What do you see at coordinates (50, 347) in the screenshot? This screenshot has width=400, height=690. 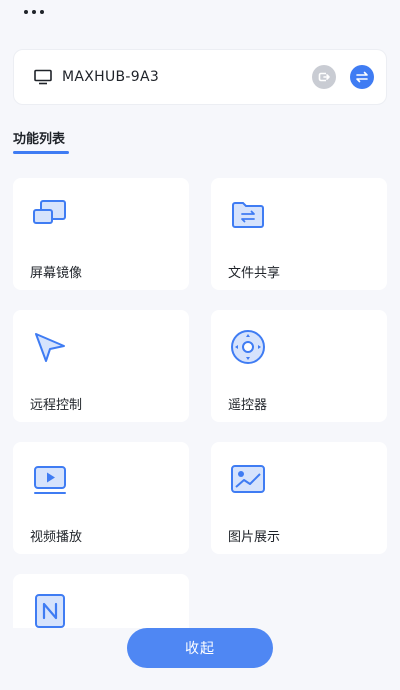 I see `cursor-arrow-icon` at bounding box center [50, 347].